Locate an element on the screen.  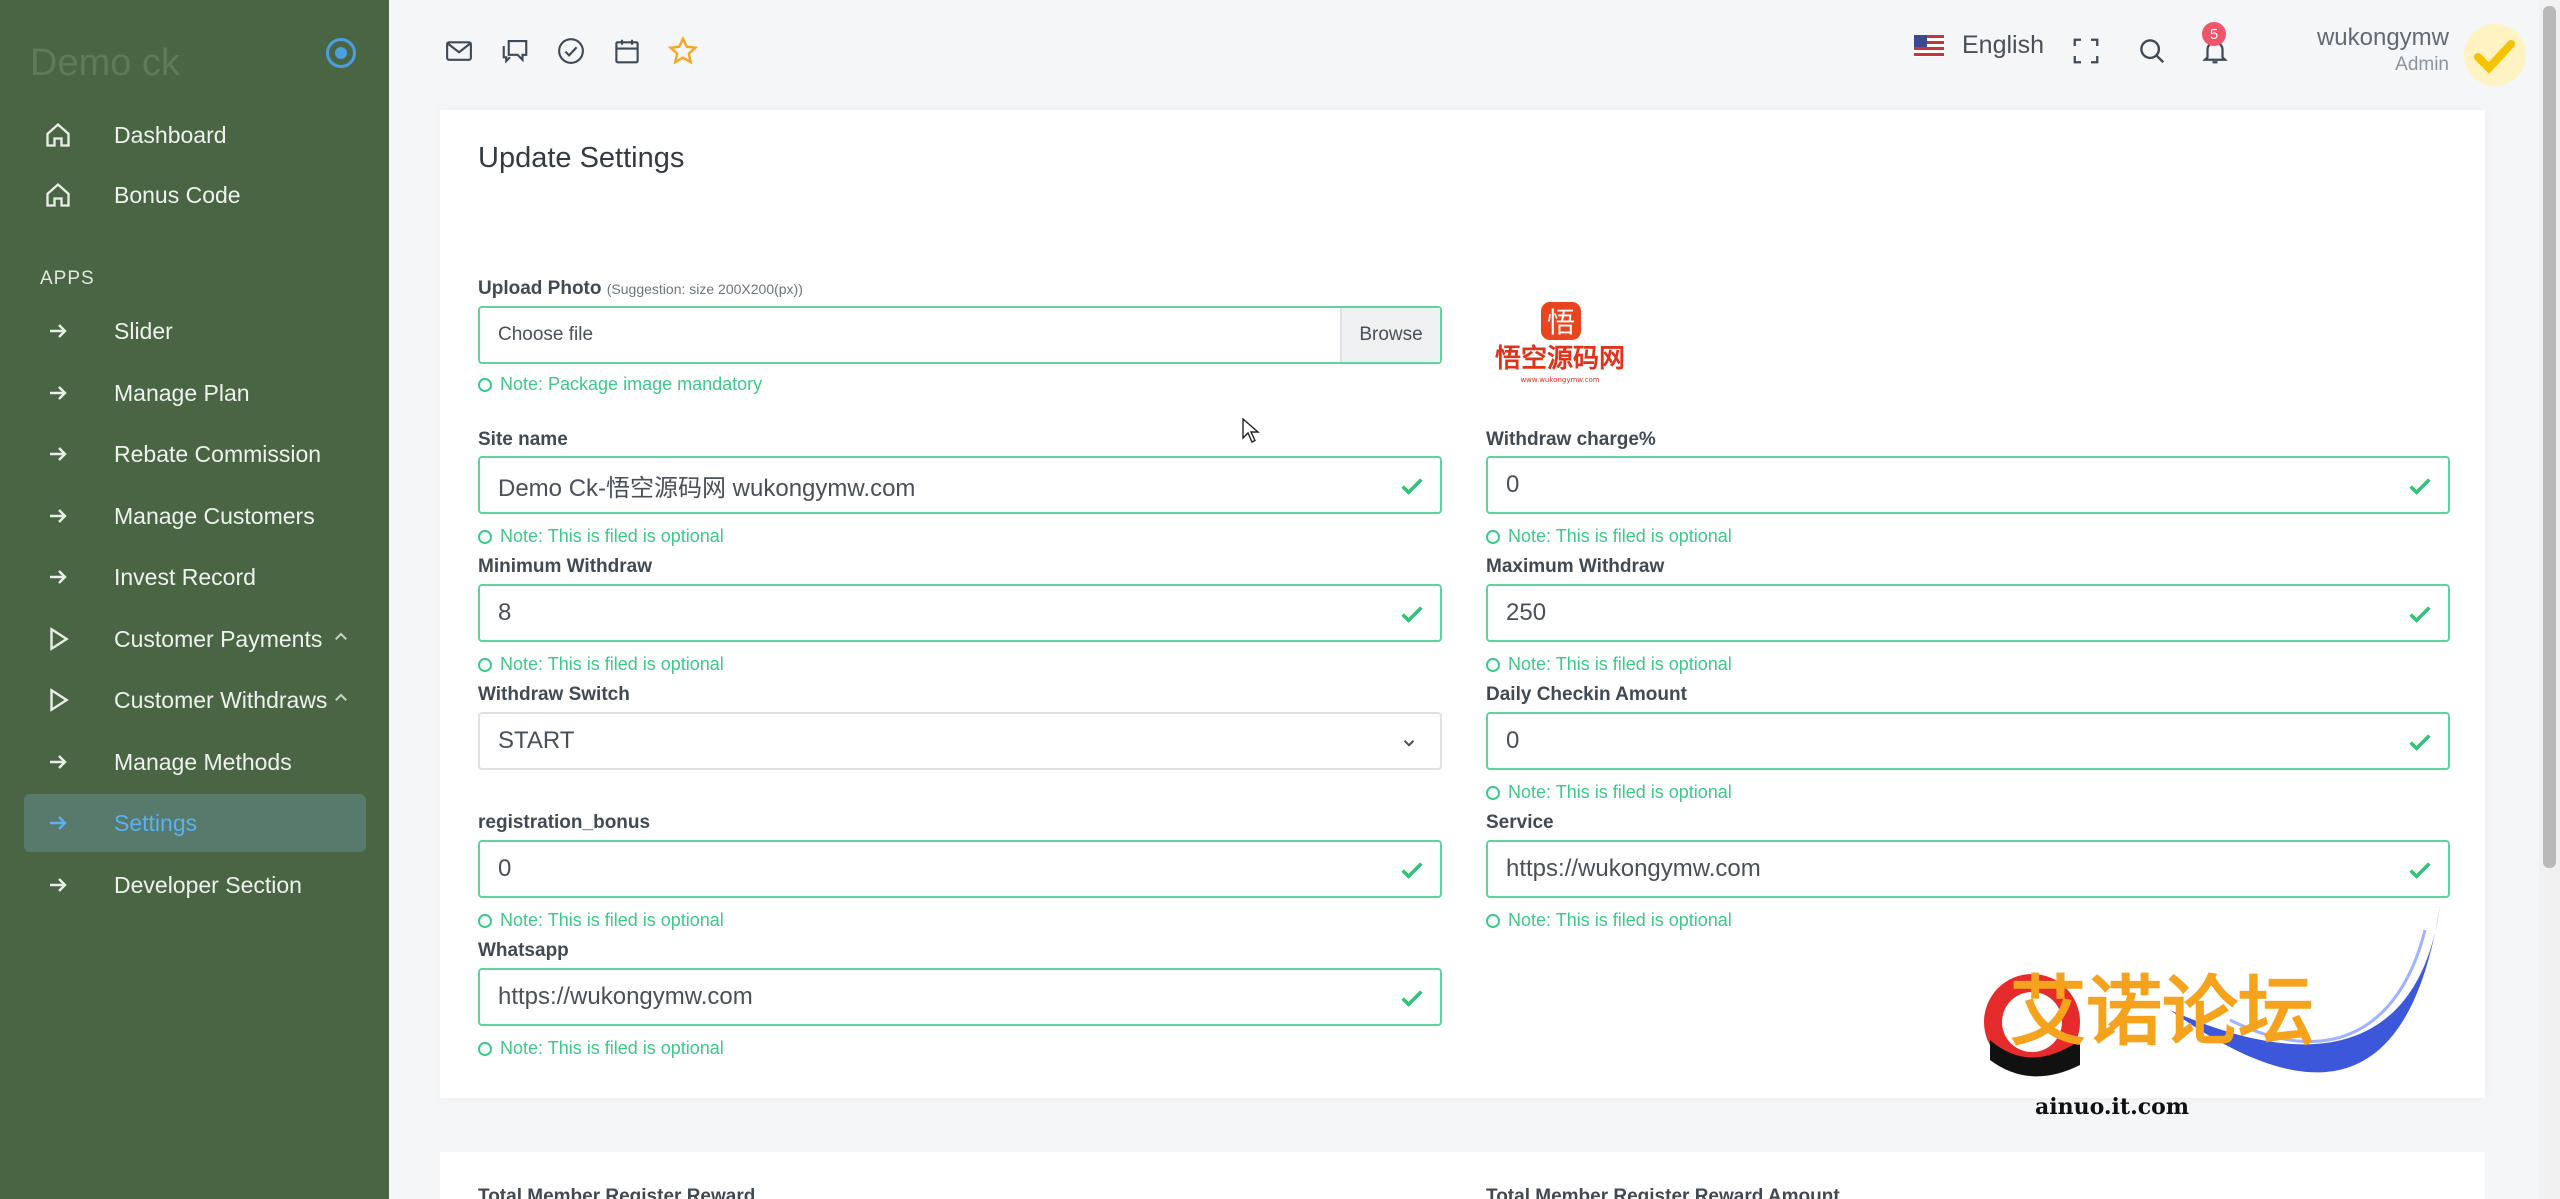
upload-note: Note: Package image mandatory is located at coordinates (620, 384).